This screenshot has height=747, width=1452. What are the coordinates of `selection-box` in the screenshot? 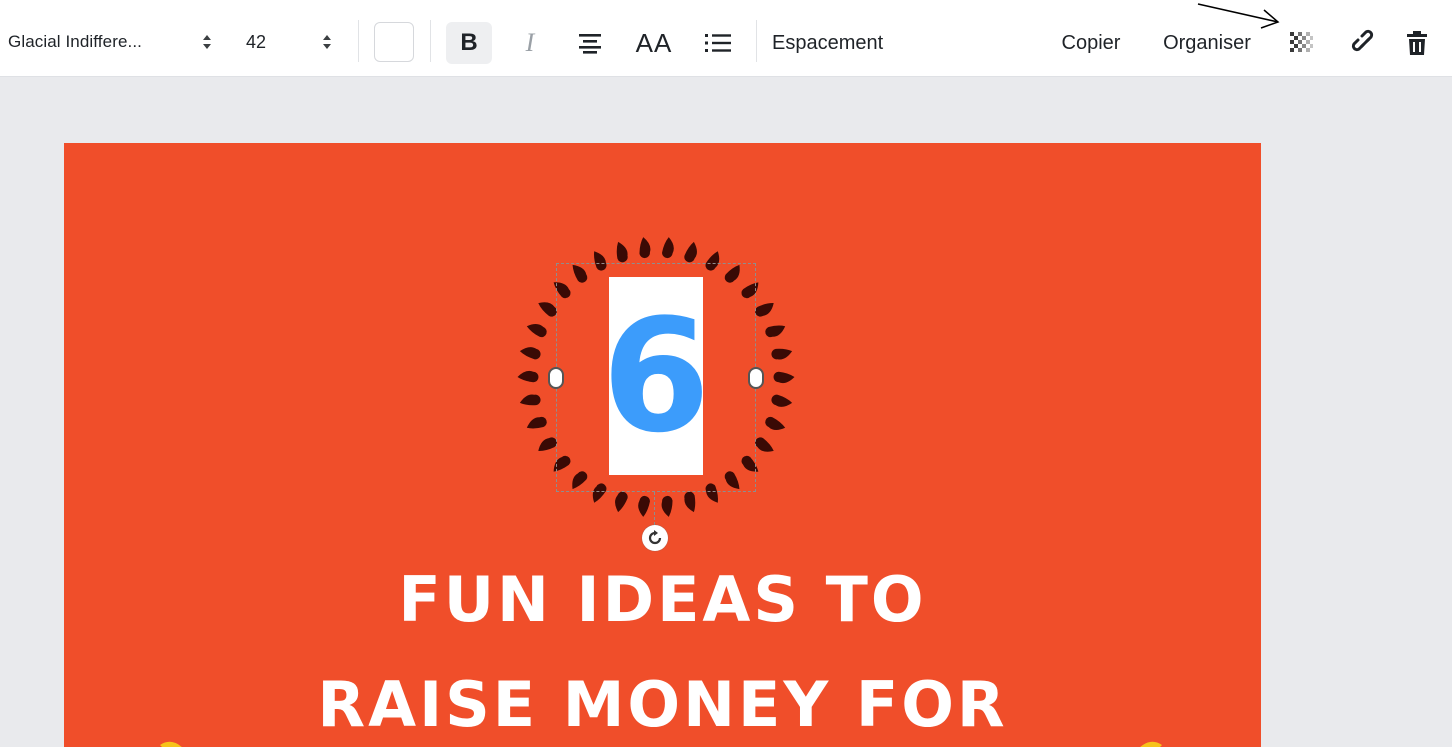 It's located at (656, 377).